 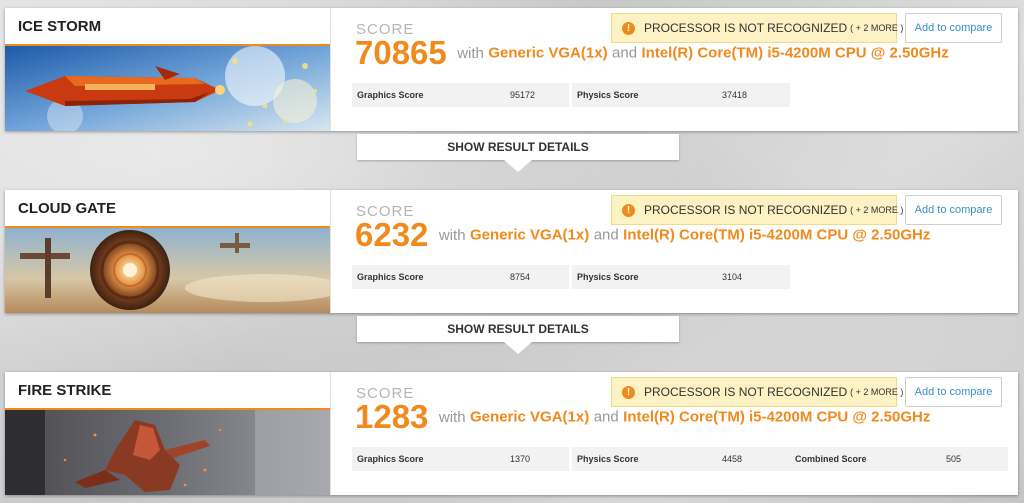 What do you see at coordinates (67, 208) in the screenshot?
I see `test-name: CLOUD GATE` at bounding box center [67, 208].